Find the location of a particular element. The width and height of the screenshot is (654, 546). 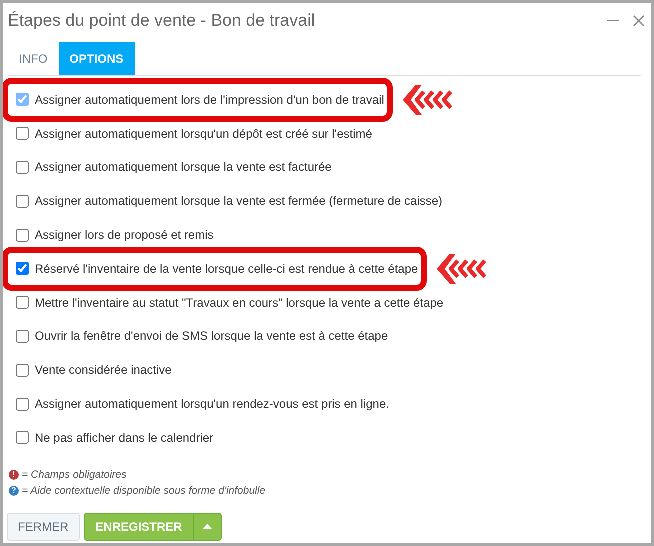

option-label: Réservé l'inventaire de la vente lorsque celle-ci est rendue à cette étape is located at coordinates (226, 269).